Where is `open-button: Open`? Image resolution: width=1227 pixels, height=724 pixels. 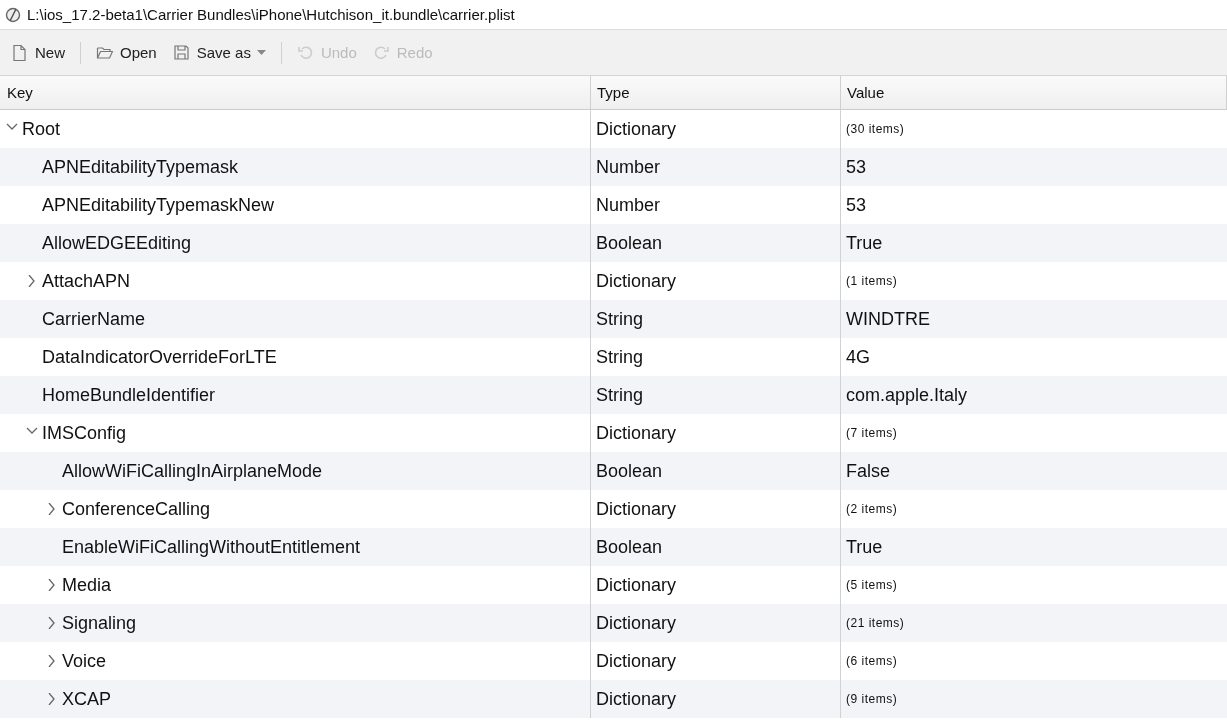
open-button: Open is located at coordinates (126, 52).